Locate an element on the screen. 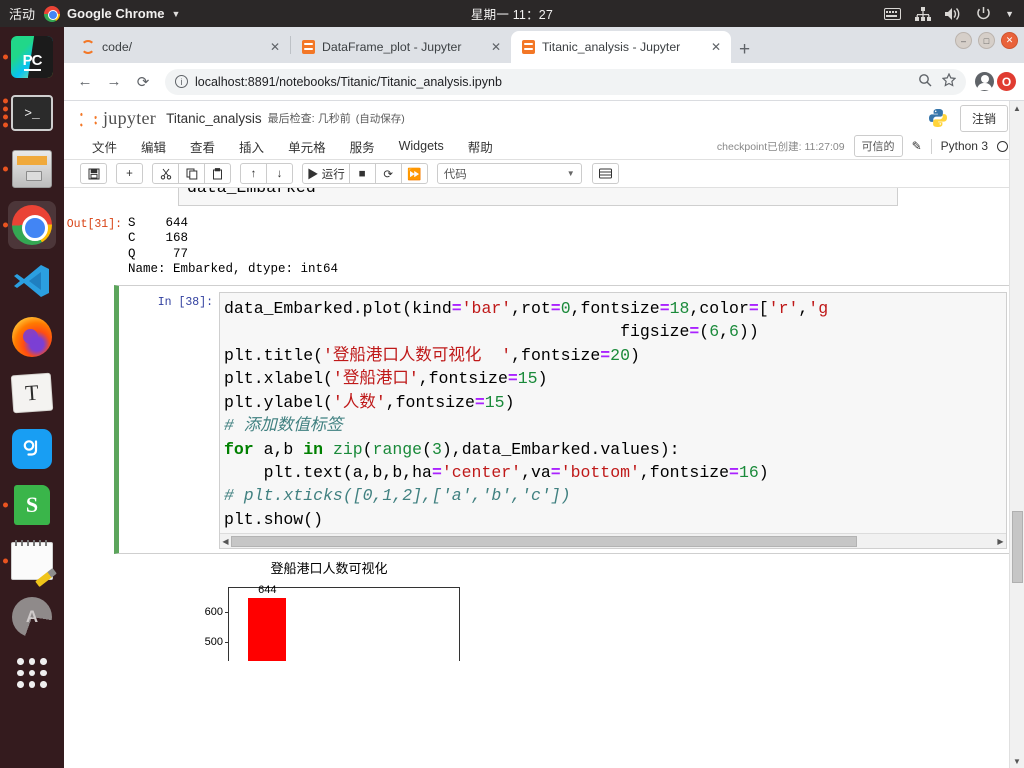 The image size is (1024, 768). dock-item-firefox is located at coordinates (32, 337).